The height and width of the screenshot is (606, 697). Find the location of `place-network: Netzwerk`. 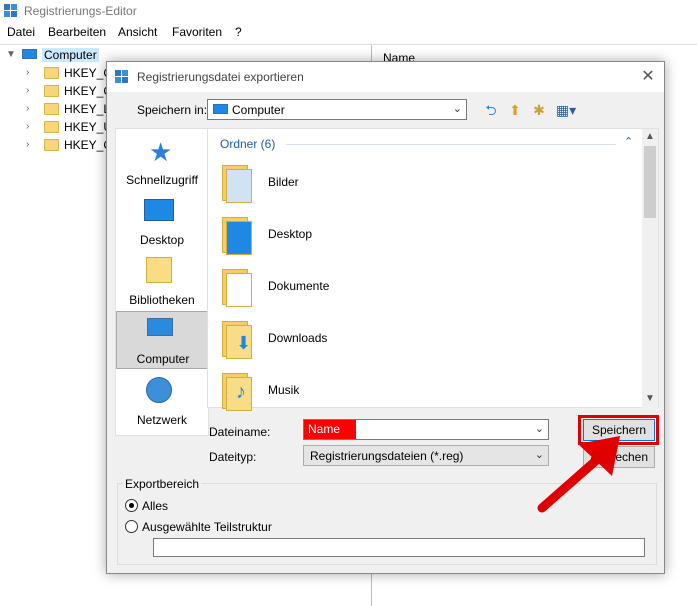

place-network: Netzwerk is located at coordinates (162, 402).